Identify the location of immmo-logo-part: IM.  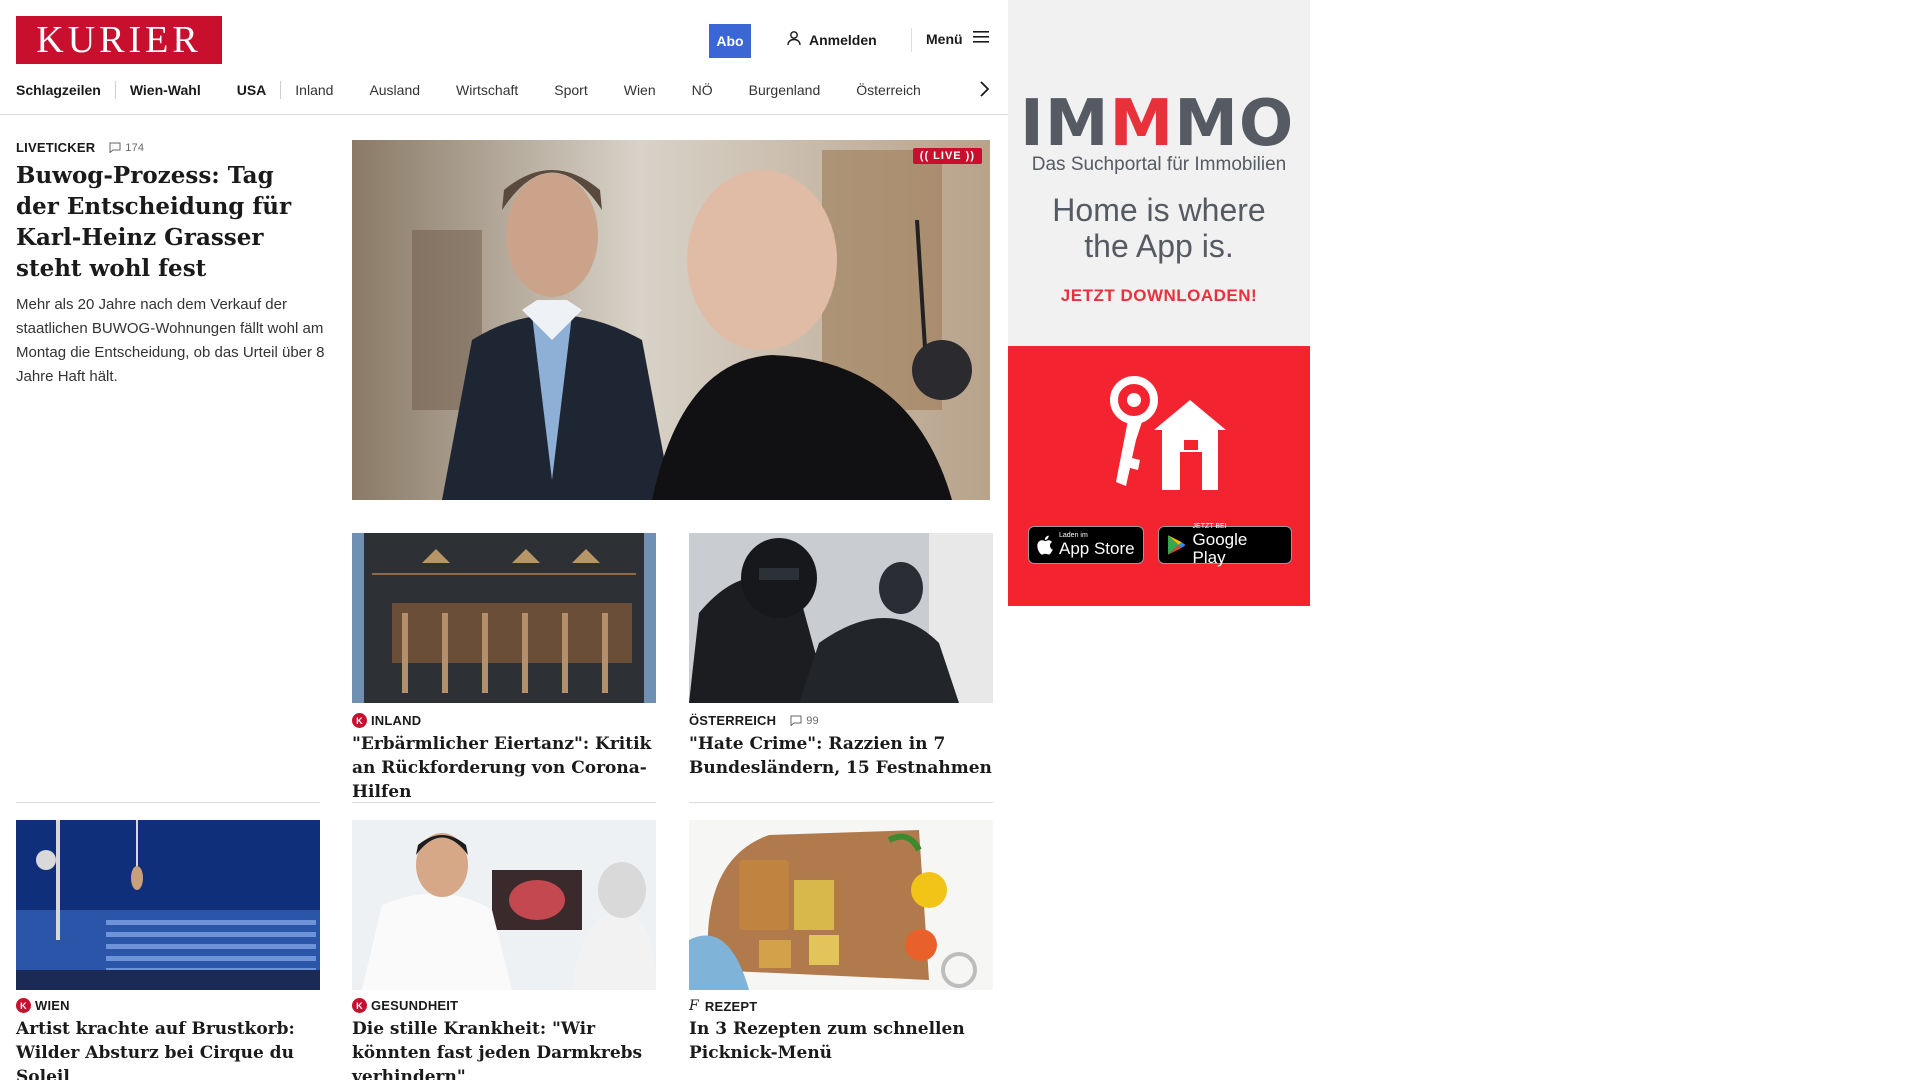
(1065, 124).